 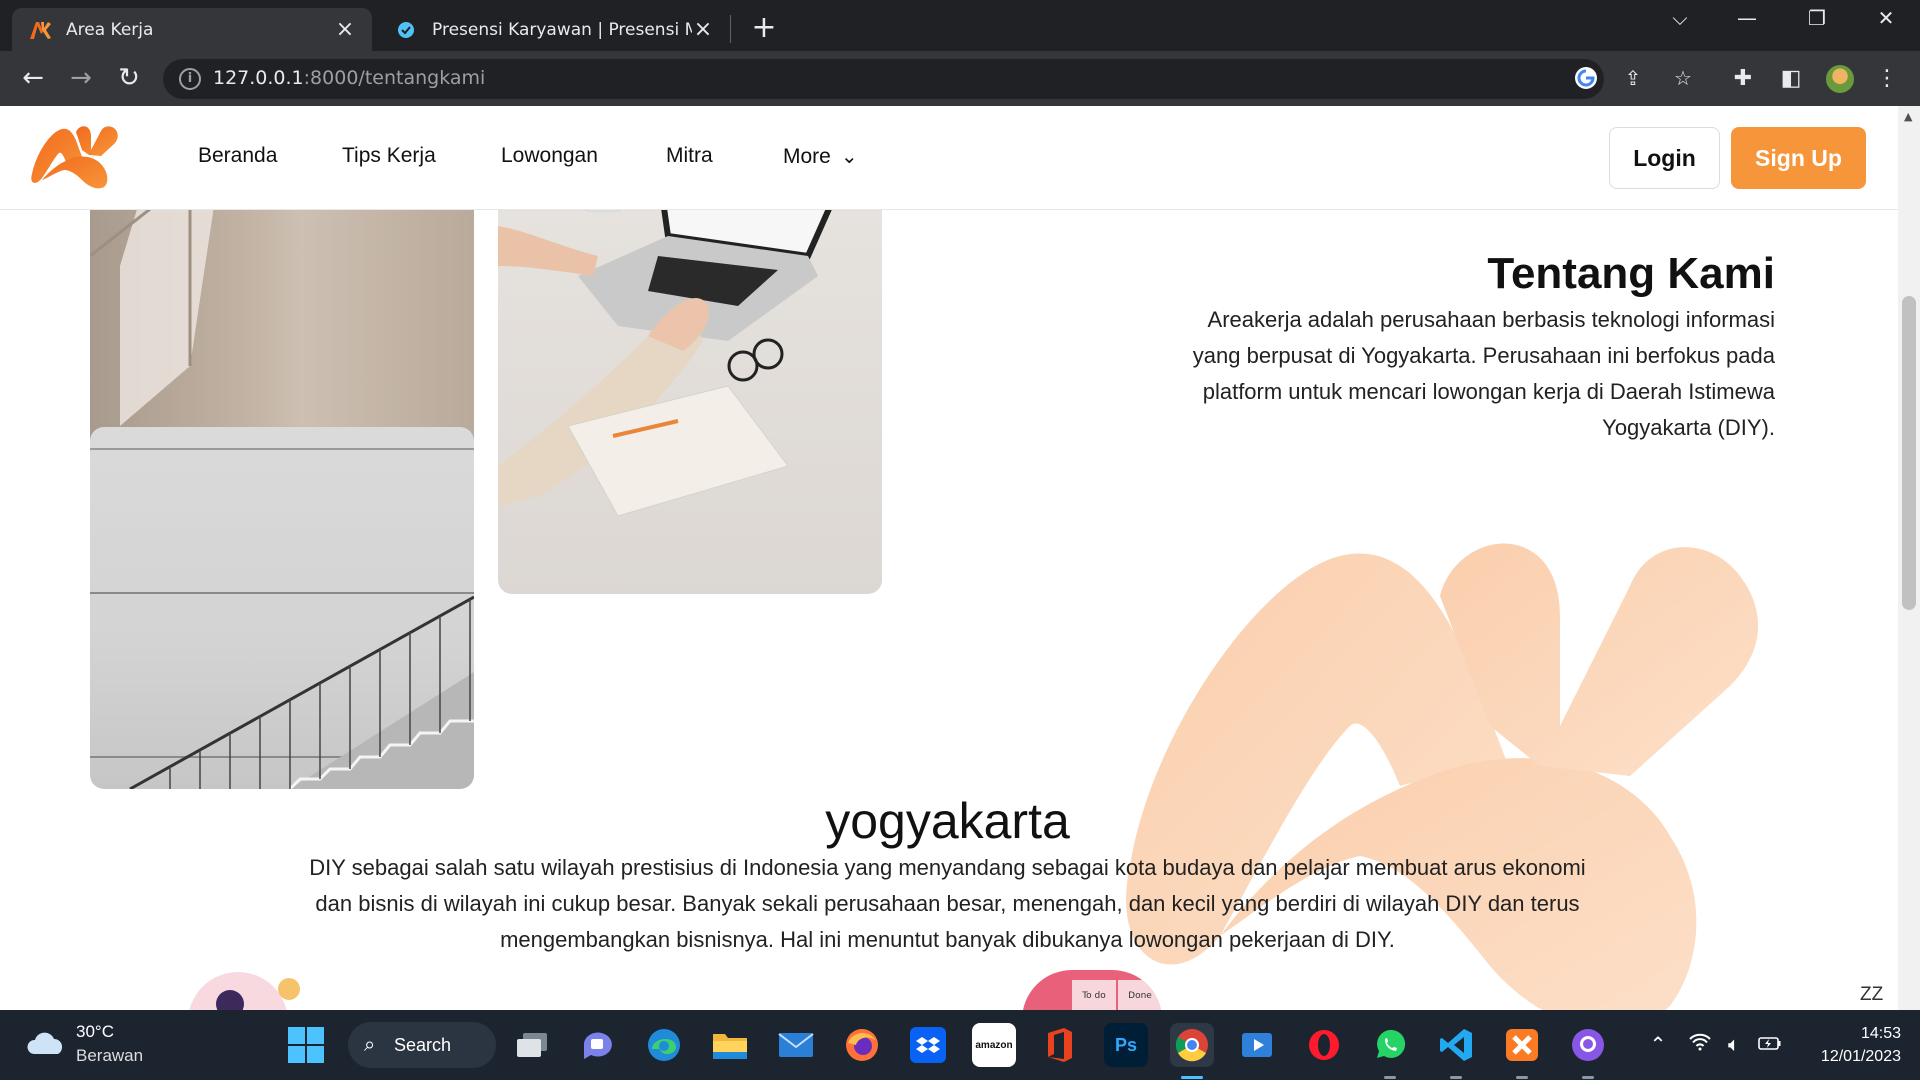 What do you see at coordinates (664, 1045) in the screenshot?
I see `edge-icon` at bounding box center [664, 1045].